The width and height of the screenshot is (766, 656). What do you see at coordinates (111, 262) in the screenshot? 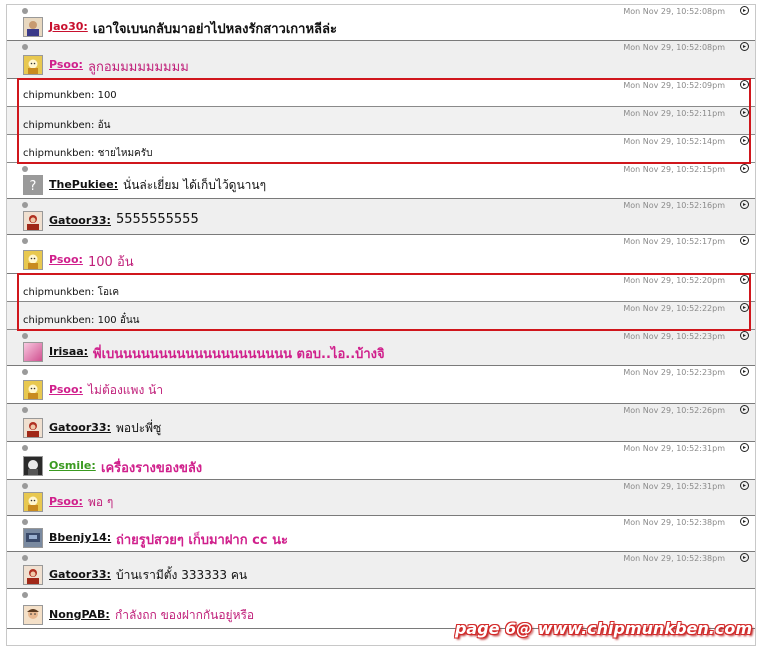
I see `message-text: 100 อ้น` at bounding box center [111, 262].